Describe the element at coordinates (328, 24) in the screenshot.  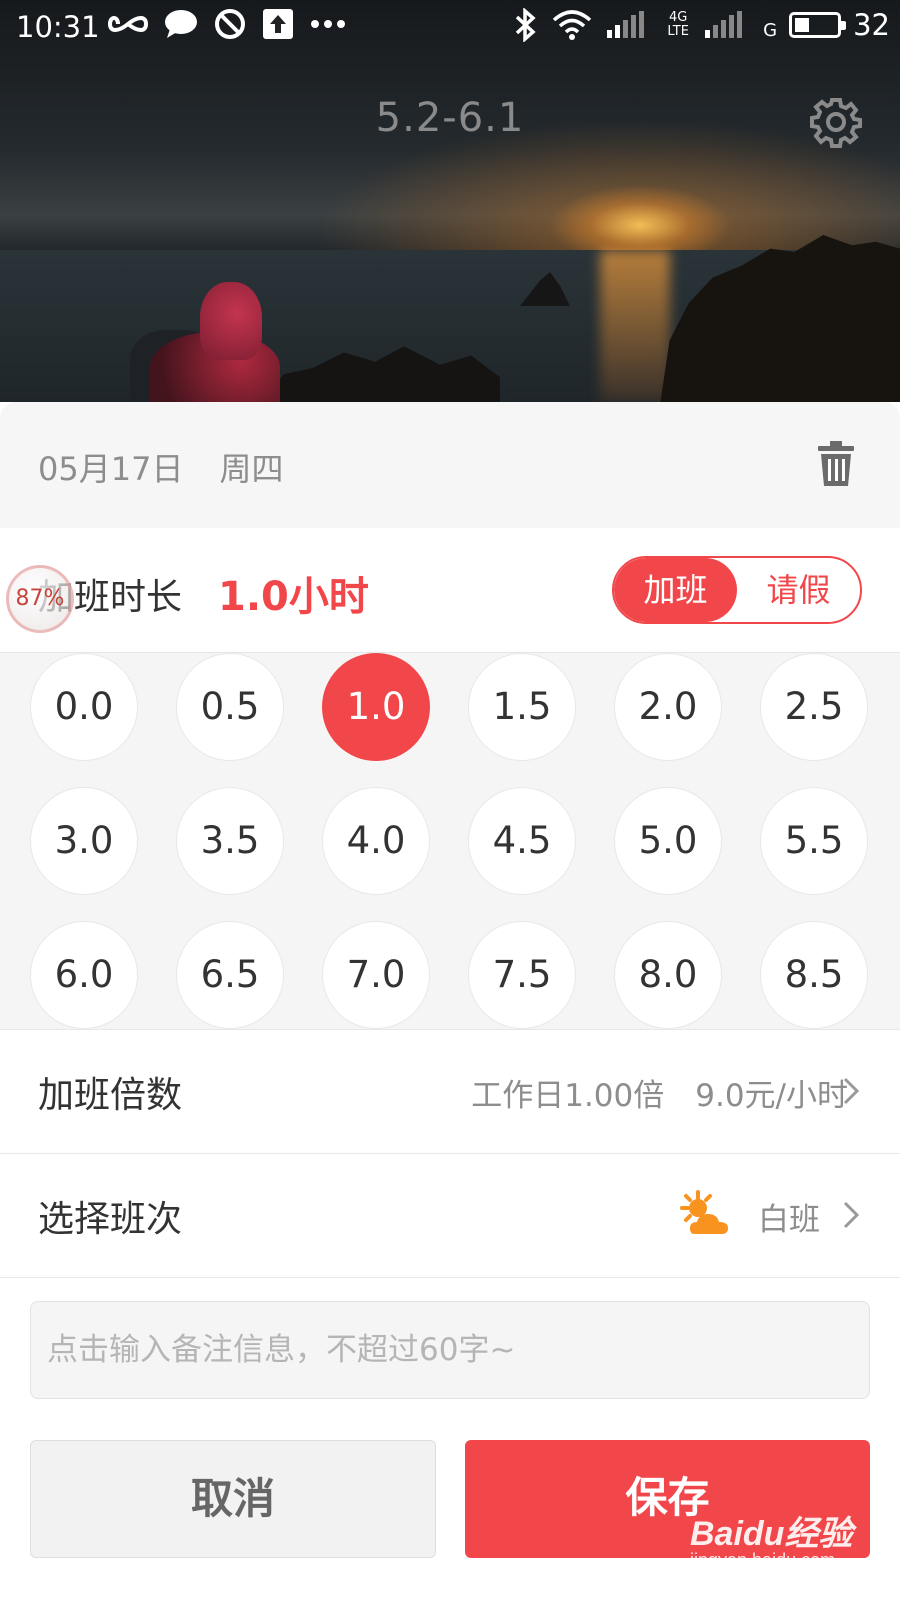
I see `more-icon` at that location.